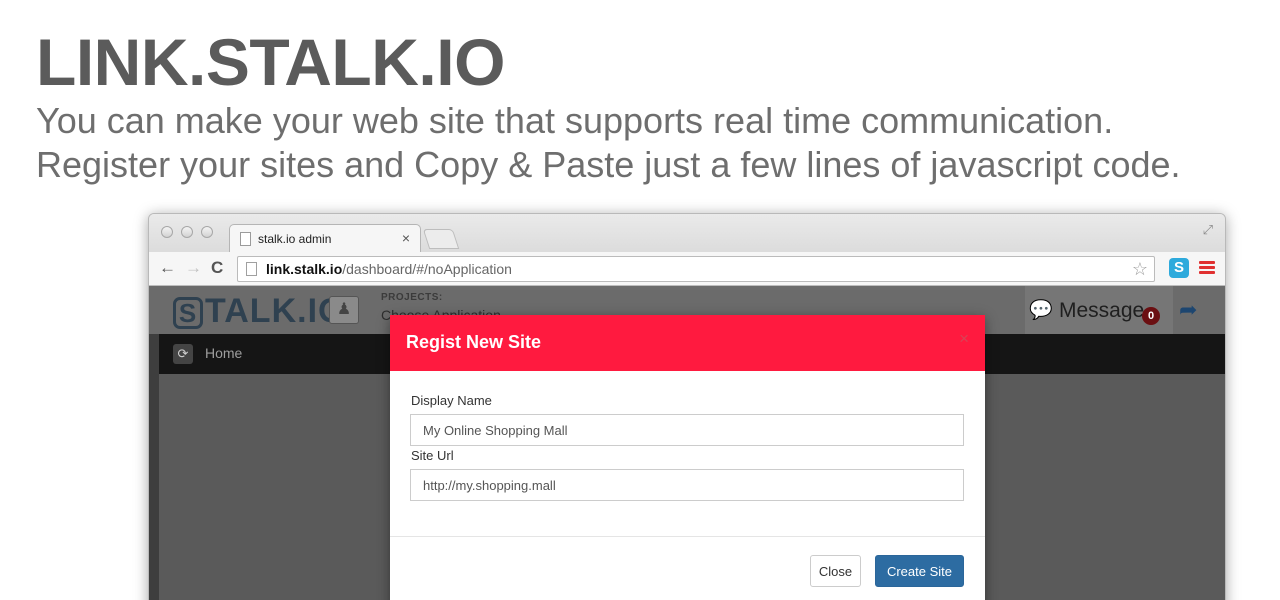  Describe the element at coordinates (687, 233) in the screenshot. I see `tab-strip: stalk.io admin × ⤢` at that location.